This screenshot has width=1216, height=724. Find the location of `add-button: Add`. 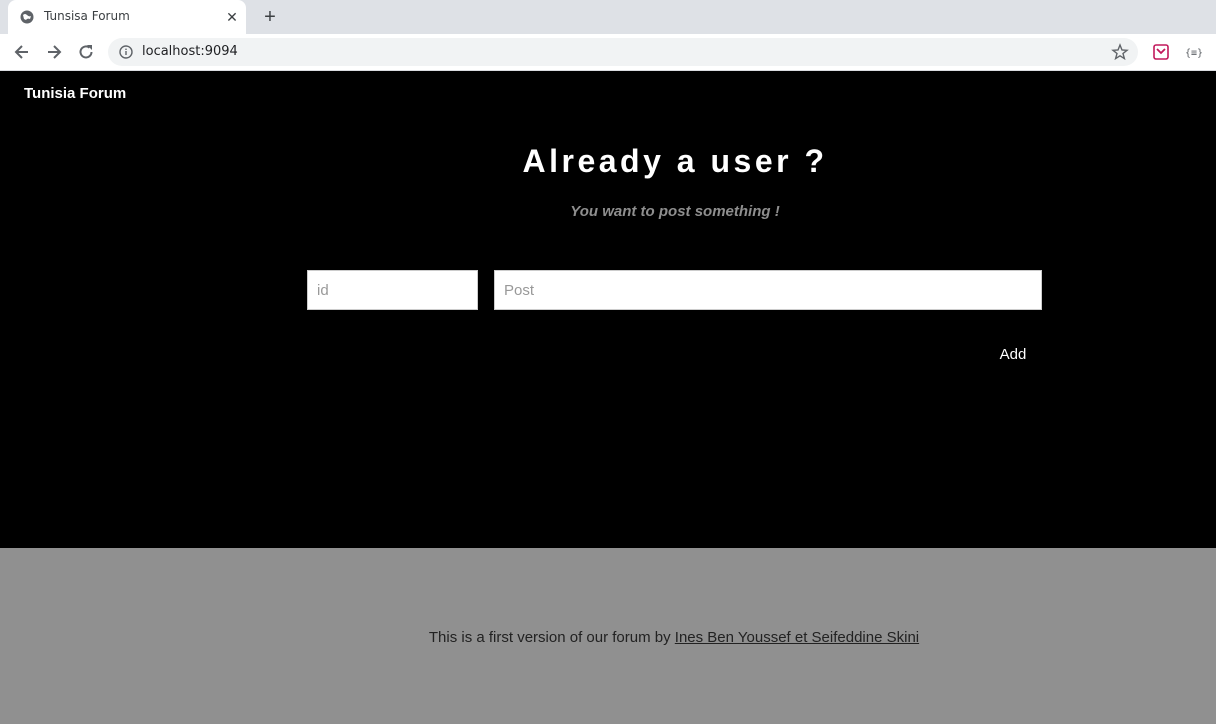

add-button: Add is located at coordinates (1013, 354).